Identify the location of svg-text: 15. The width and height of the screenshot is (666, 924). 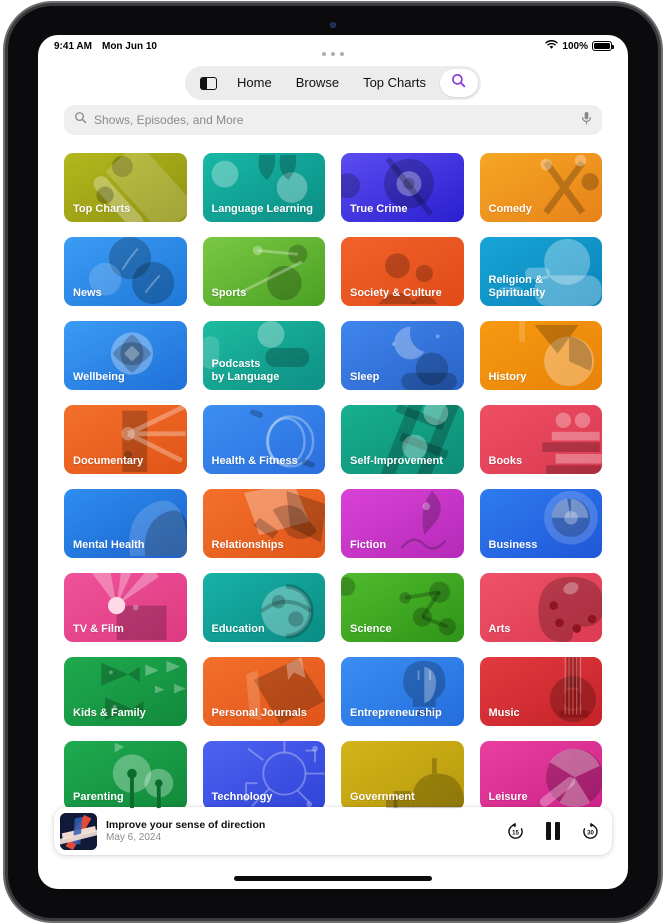
(515, 832).